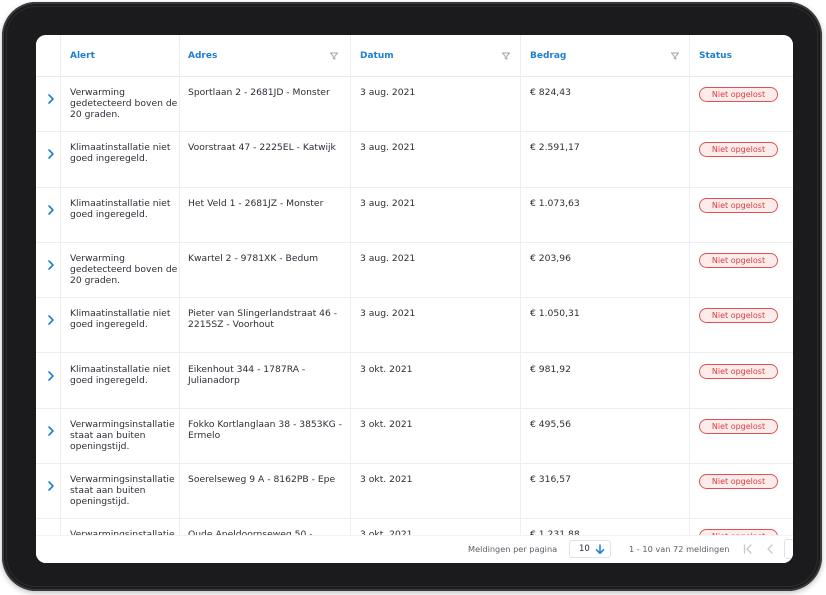 Image resolution: width=826 pixels, height=595 pixels. I want to click on column-header-label: Bedrag, so click(548, 56).